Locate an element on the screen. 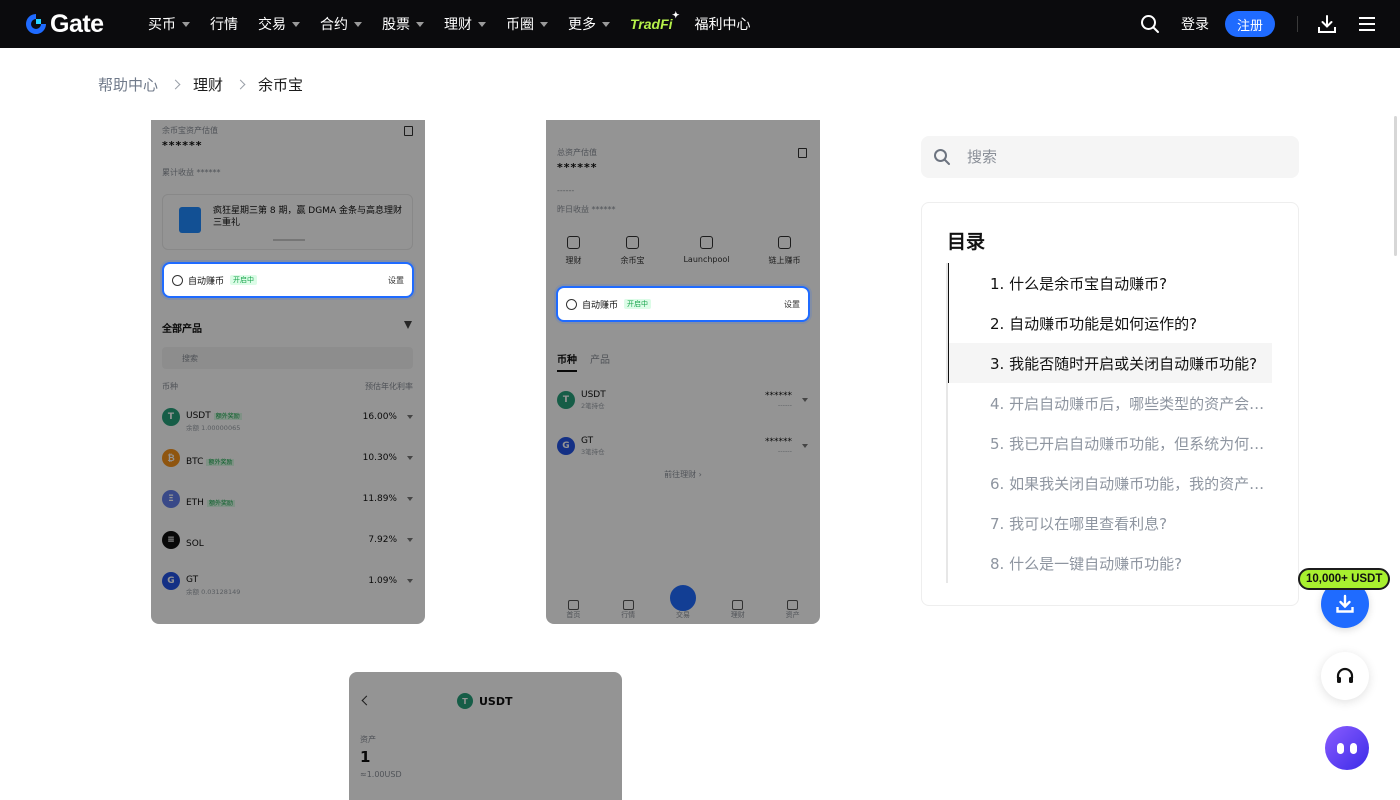 This screenshot has width=1400, height=800. detail-title: USDT is located at coordinates (496, 701).